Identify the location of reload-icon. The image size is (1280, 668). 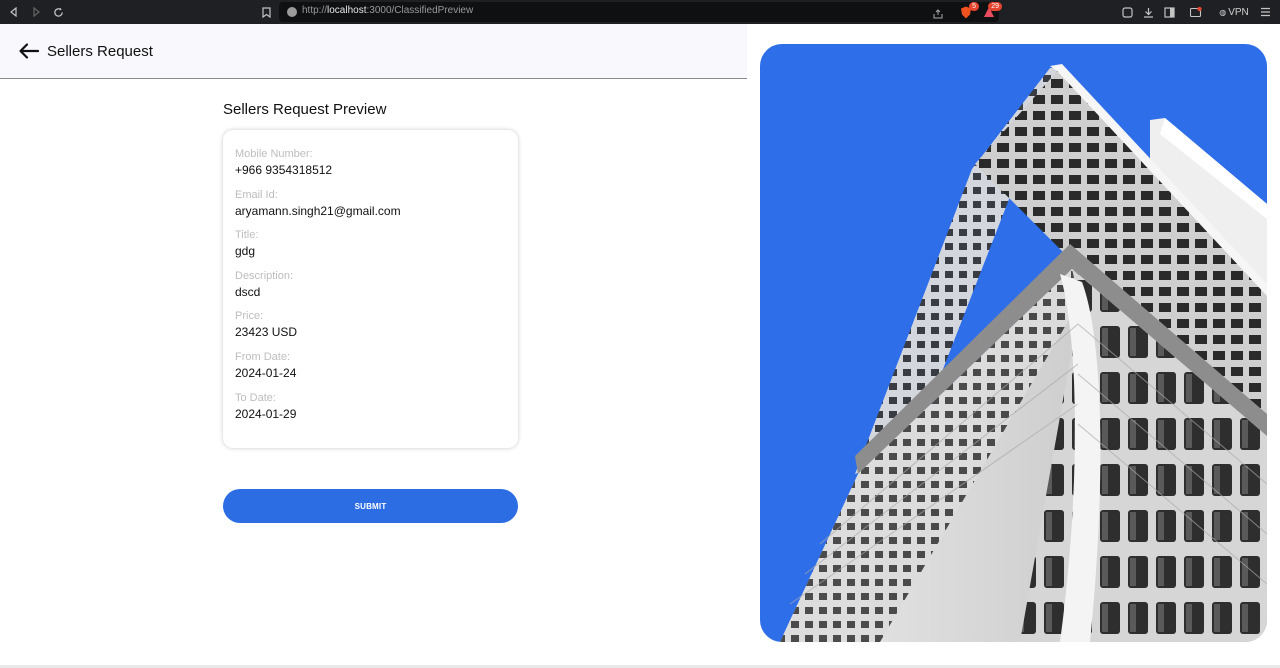
(58, 12).